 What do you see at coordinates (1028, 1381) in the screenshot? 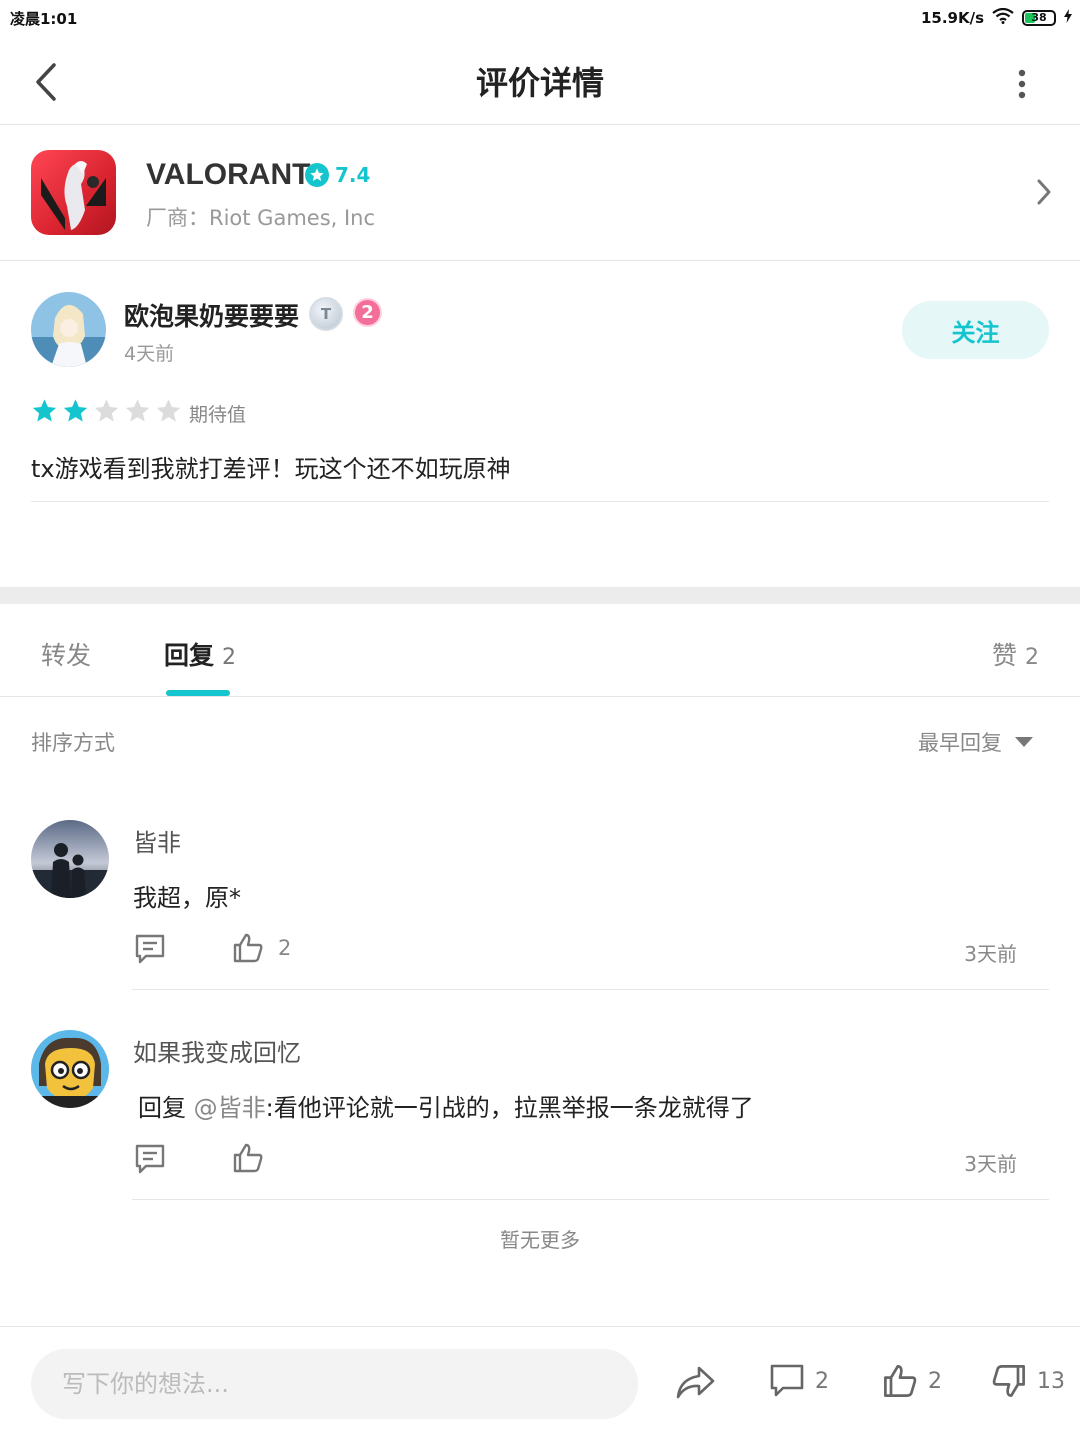
I see `bottom-dislike-button: 13` at bounding box center [1028, 1381].